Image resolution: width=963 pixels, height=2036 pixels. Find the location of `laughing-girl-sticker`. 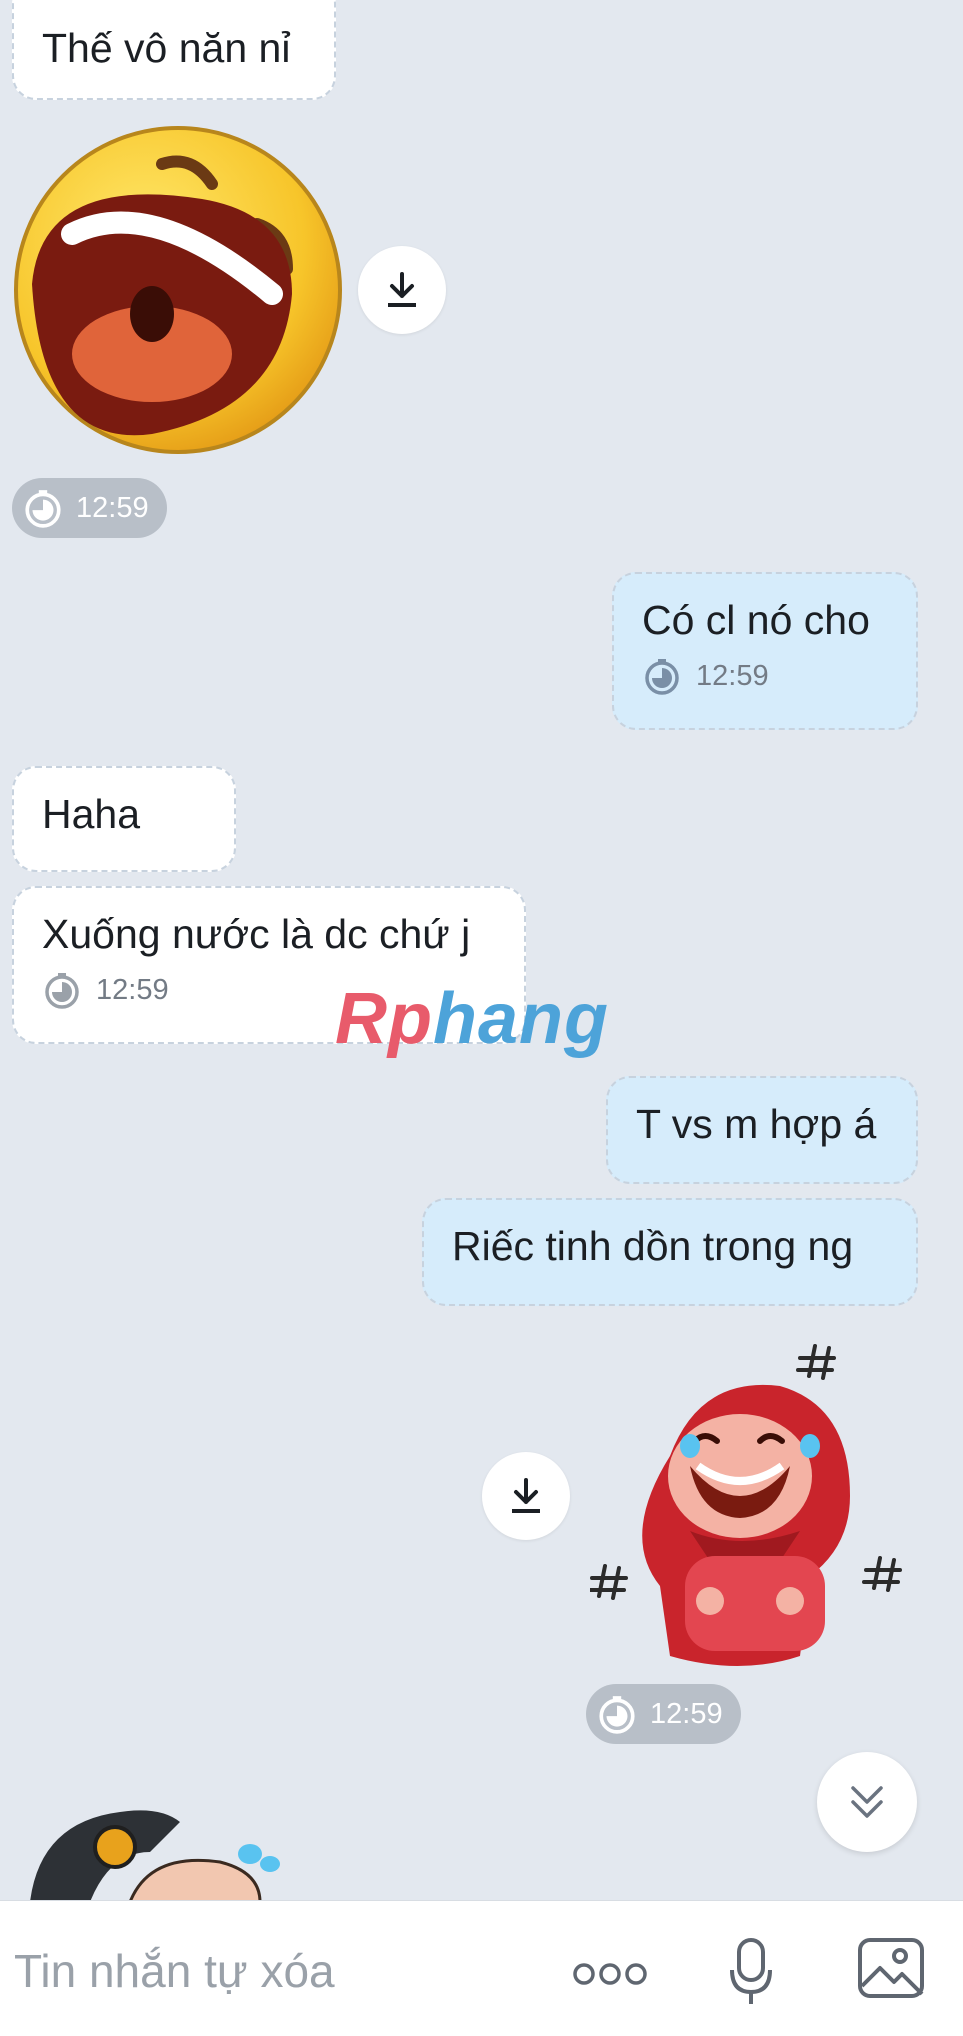

laughing-girl-sticker is located at coordinates (755, 1501).